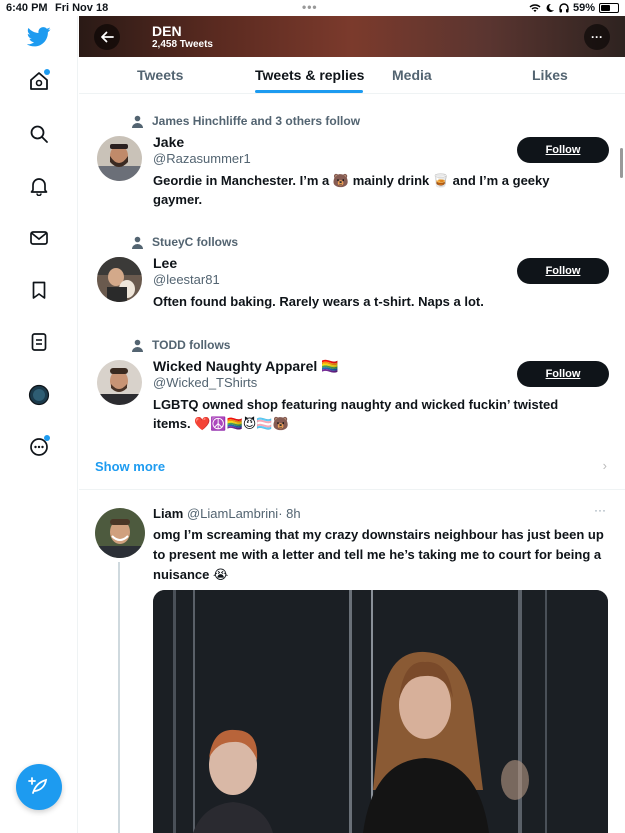  Describe the element at coordinates (120, 533) in the screenshot. I see `tweet-avatar` at that location.